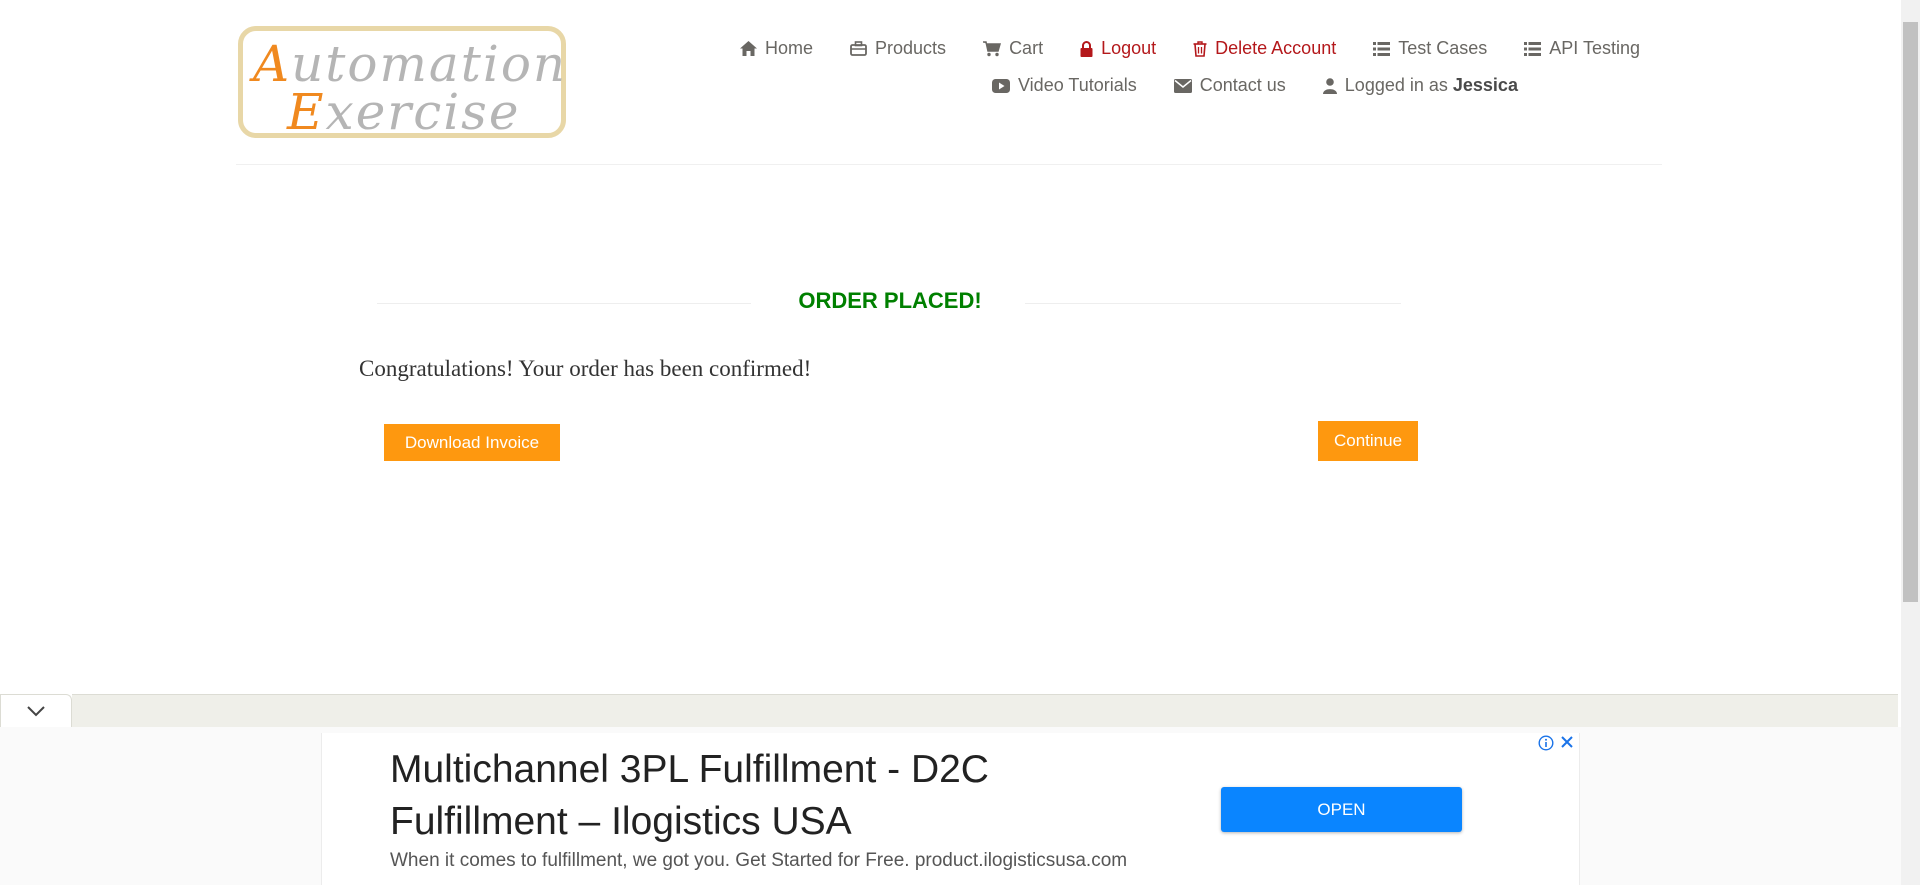 The width and height of the screenshot is (1920, 885). What do you see at coordinates (1086, 48) in the screenshot?
I see `lock-icon` at bounding box center [1086, 48].